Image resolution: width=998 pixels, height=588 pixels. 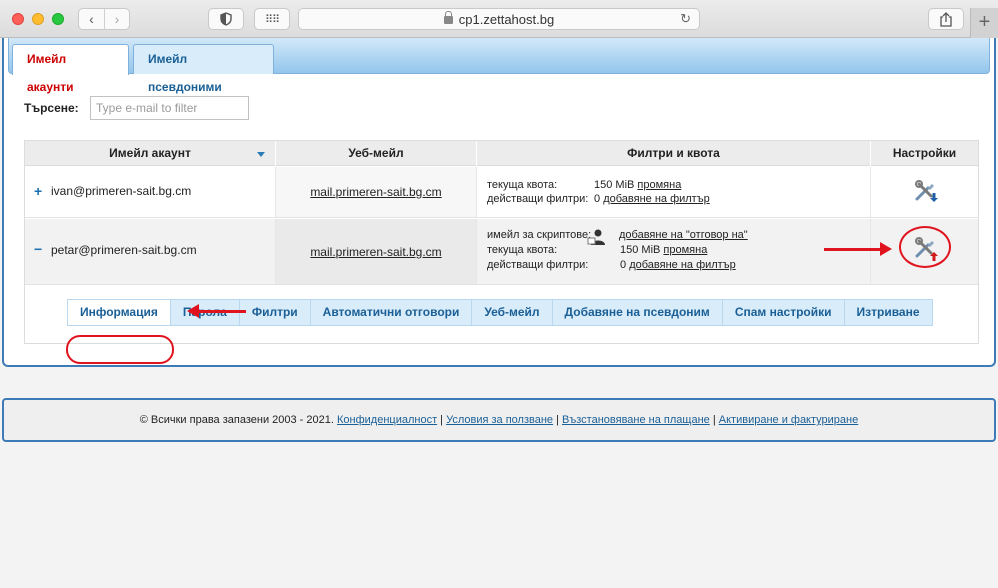 I want to click on webmail-button: Уеб-мейл, so click(x=512, y=312).